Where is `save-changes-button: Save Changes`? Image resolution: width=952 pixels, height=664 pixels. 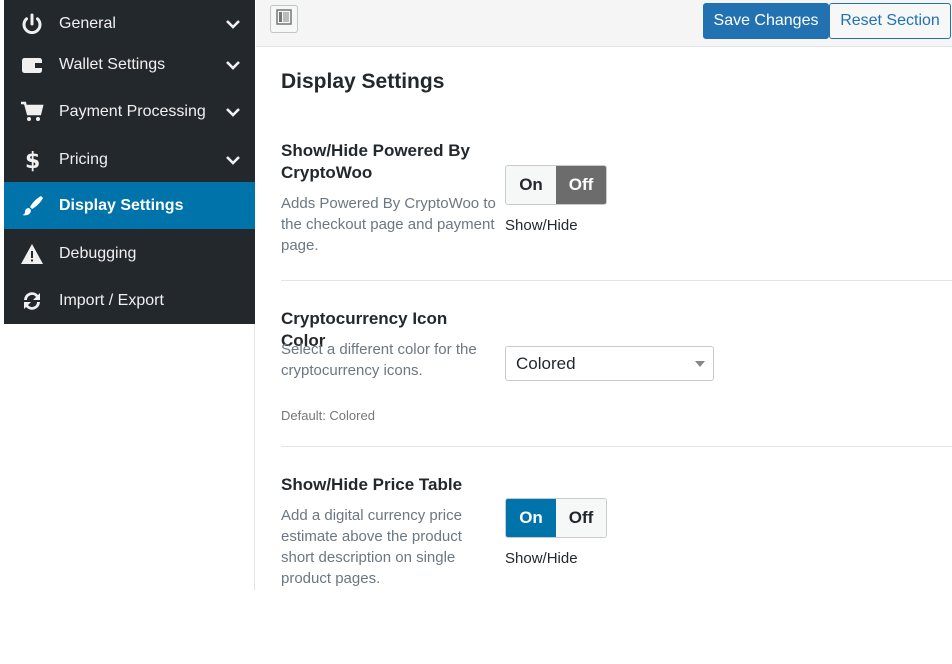
save-changes-button: Save Changes is located at coordinates (766, 21).